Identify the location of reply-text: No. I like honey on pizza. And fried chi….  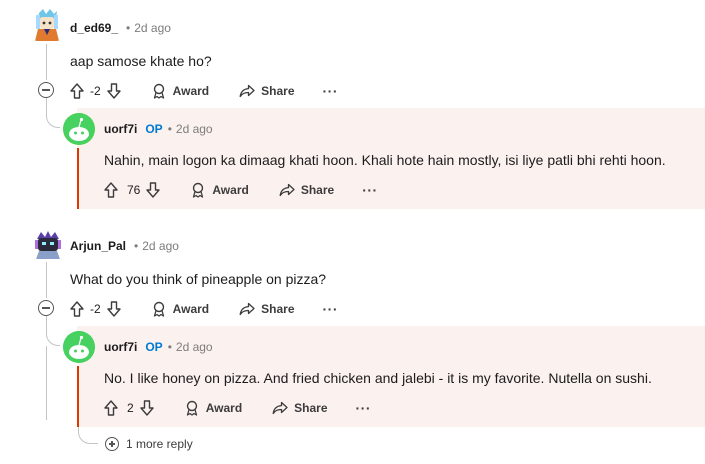
(378, 378).